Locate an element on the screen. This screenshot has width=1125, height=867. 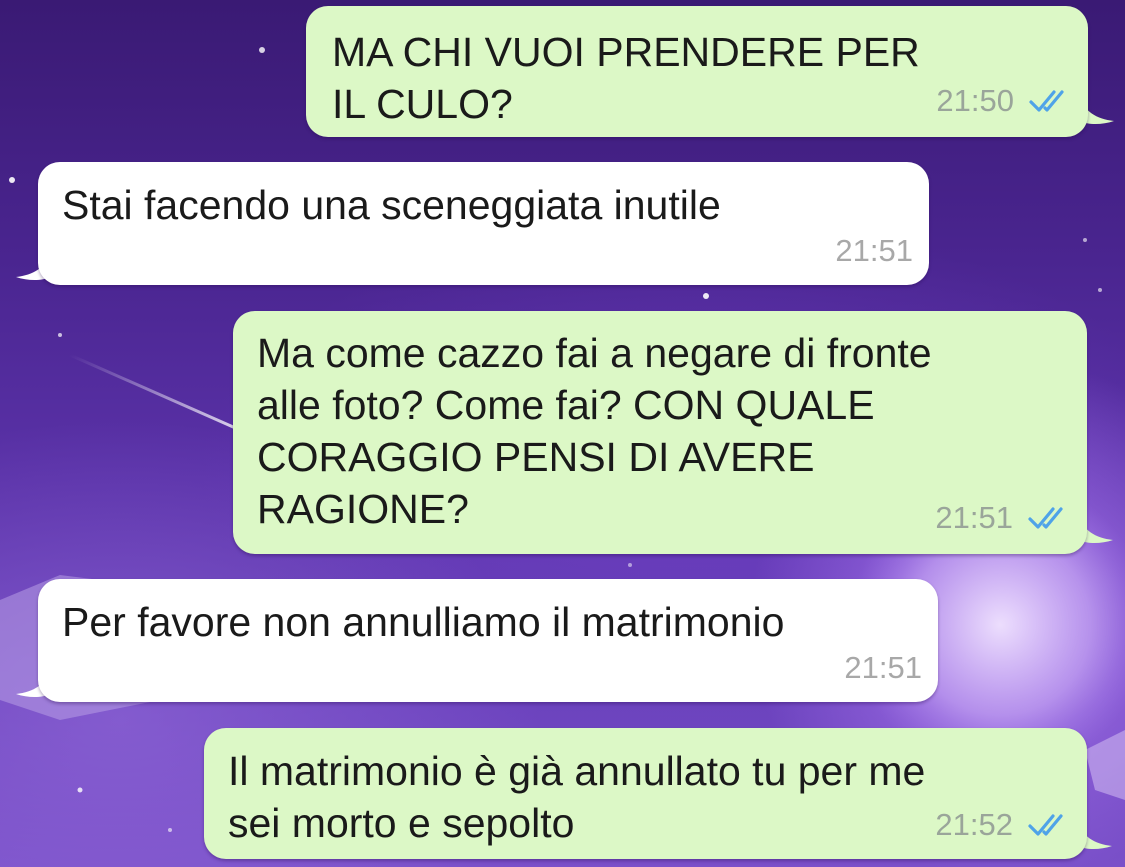
message-time: 21:50 is located at coordinates (975, 100).